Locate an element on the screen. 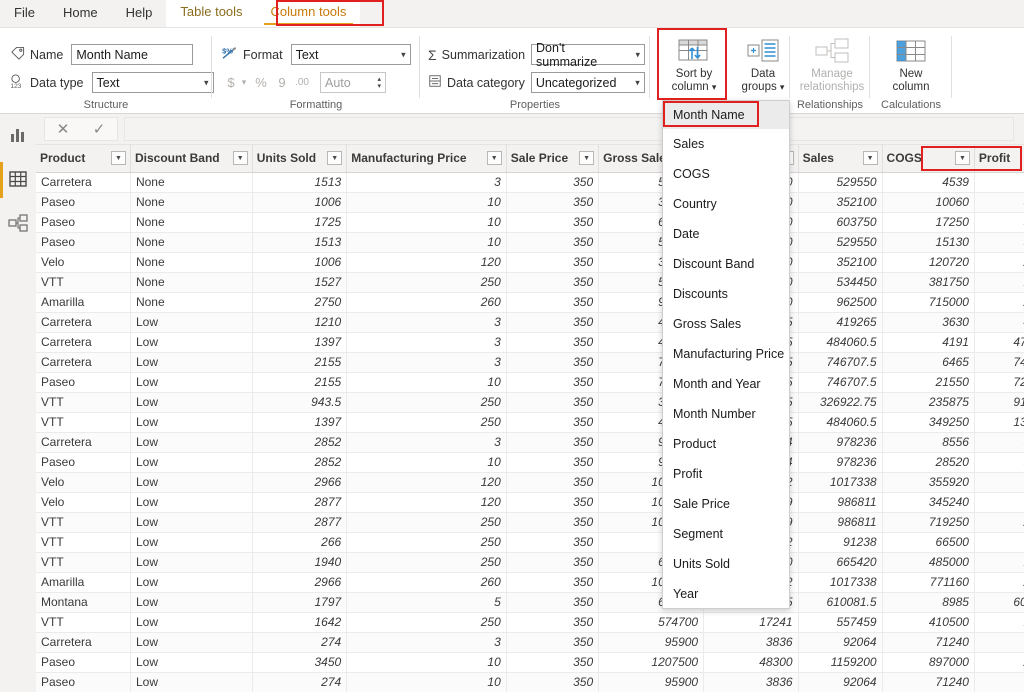 Image resolution: width=1024 pixels, height=692 pixels. format-select: Text ▾ is located at coordinates (350, 54).